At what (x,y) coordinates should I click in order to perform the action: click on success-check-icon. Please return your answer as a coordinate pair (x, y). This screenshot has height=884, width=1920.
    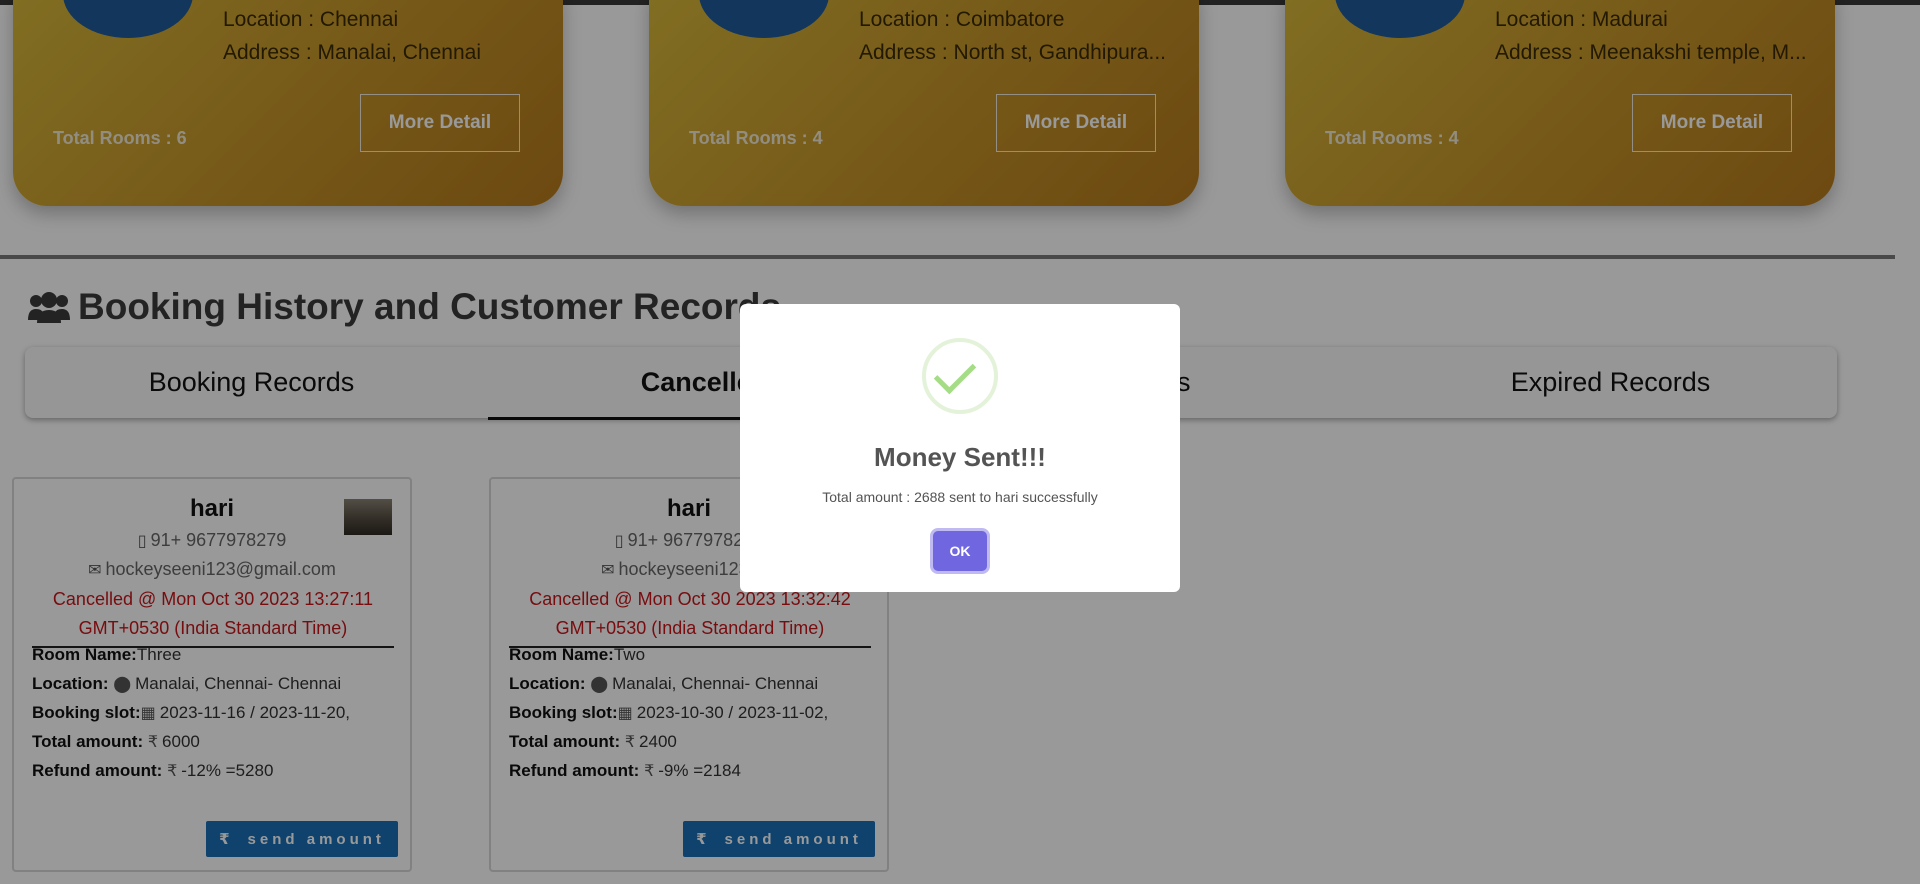
    Looking at the image, I should click on (960, 376).